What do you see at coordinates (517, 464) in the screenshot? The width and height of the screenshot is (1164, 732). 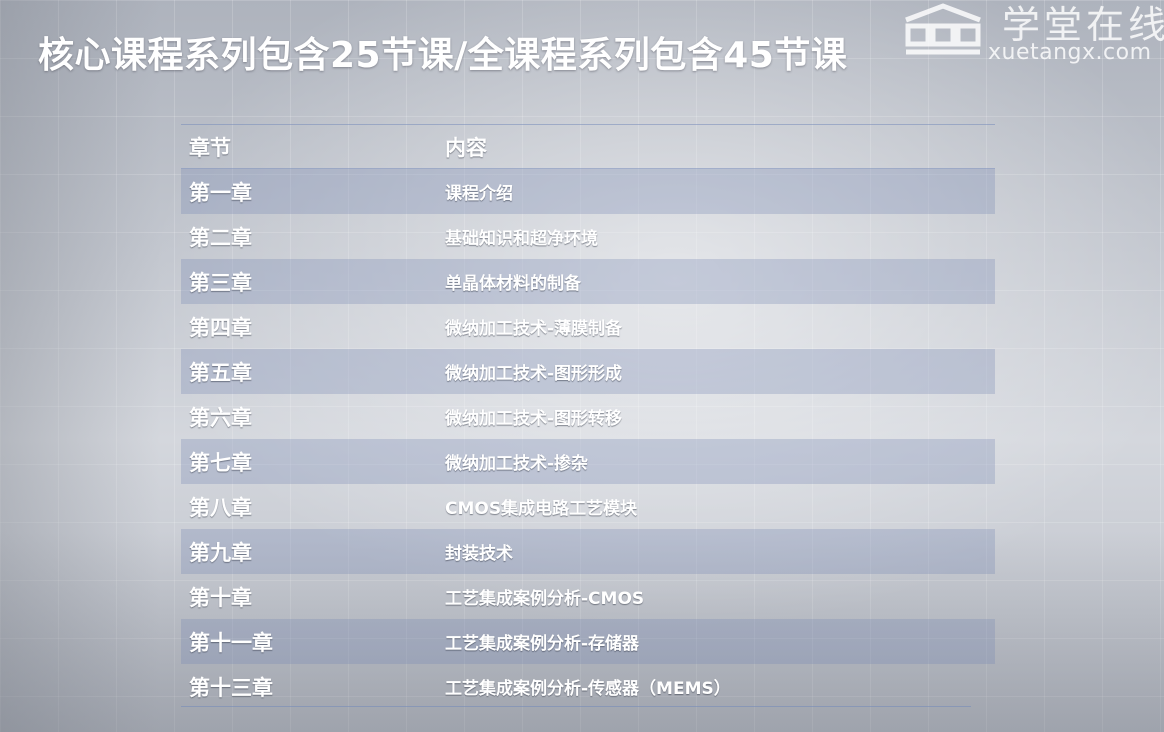 I see `content-cell: 微纳加工技术-掺杂` at bounding box center [517, 464].